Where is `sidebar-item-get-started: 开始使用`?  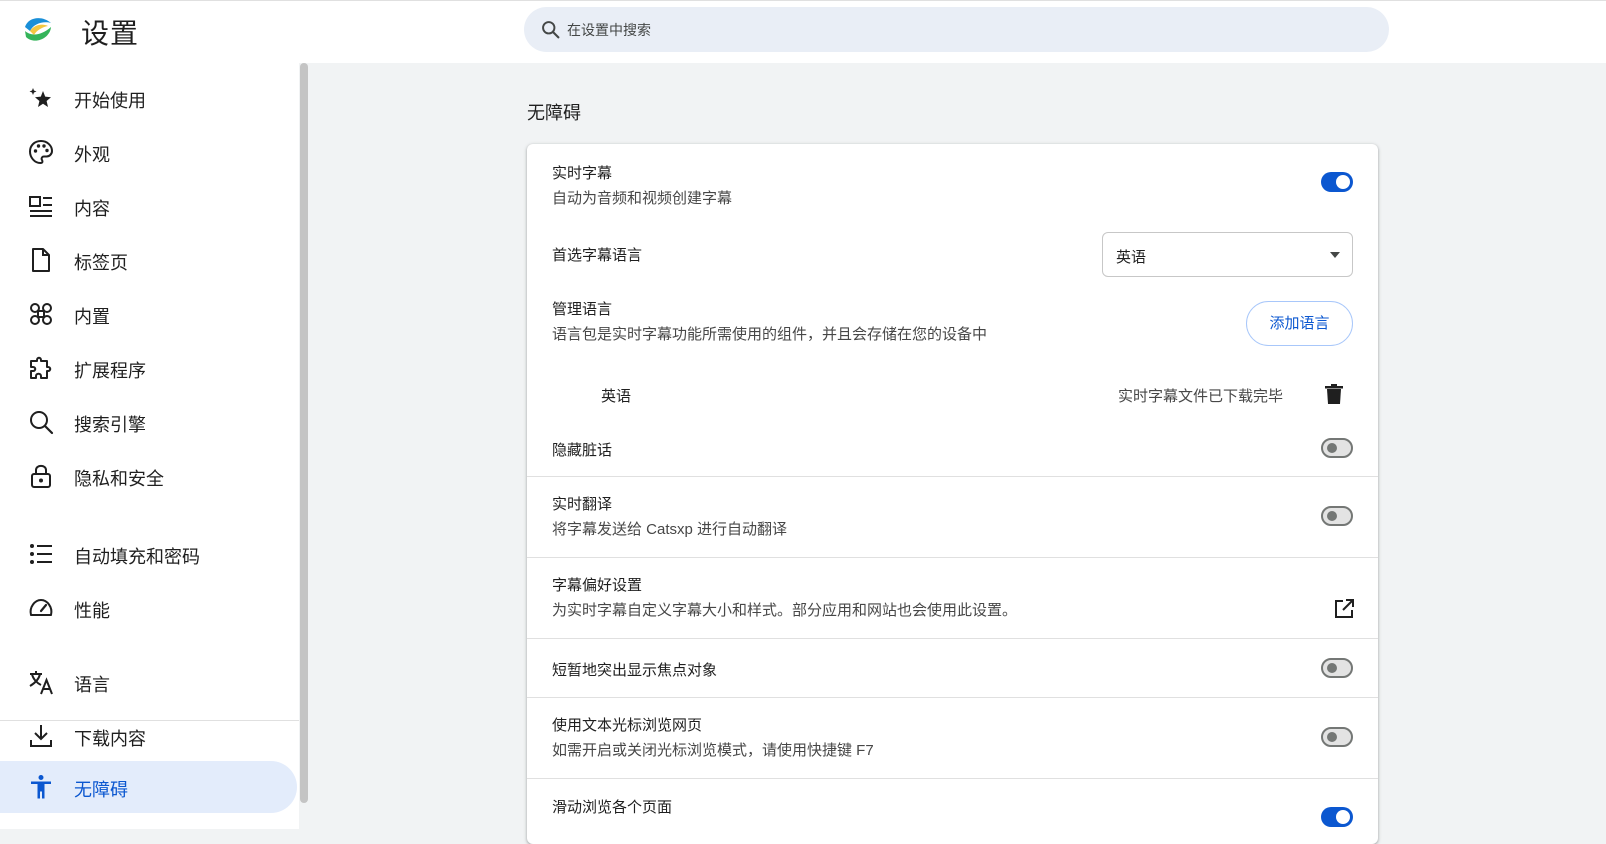
sidebar-item-get-started: 开始使用 is located at coordinates (148, 98).